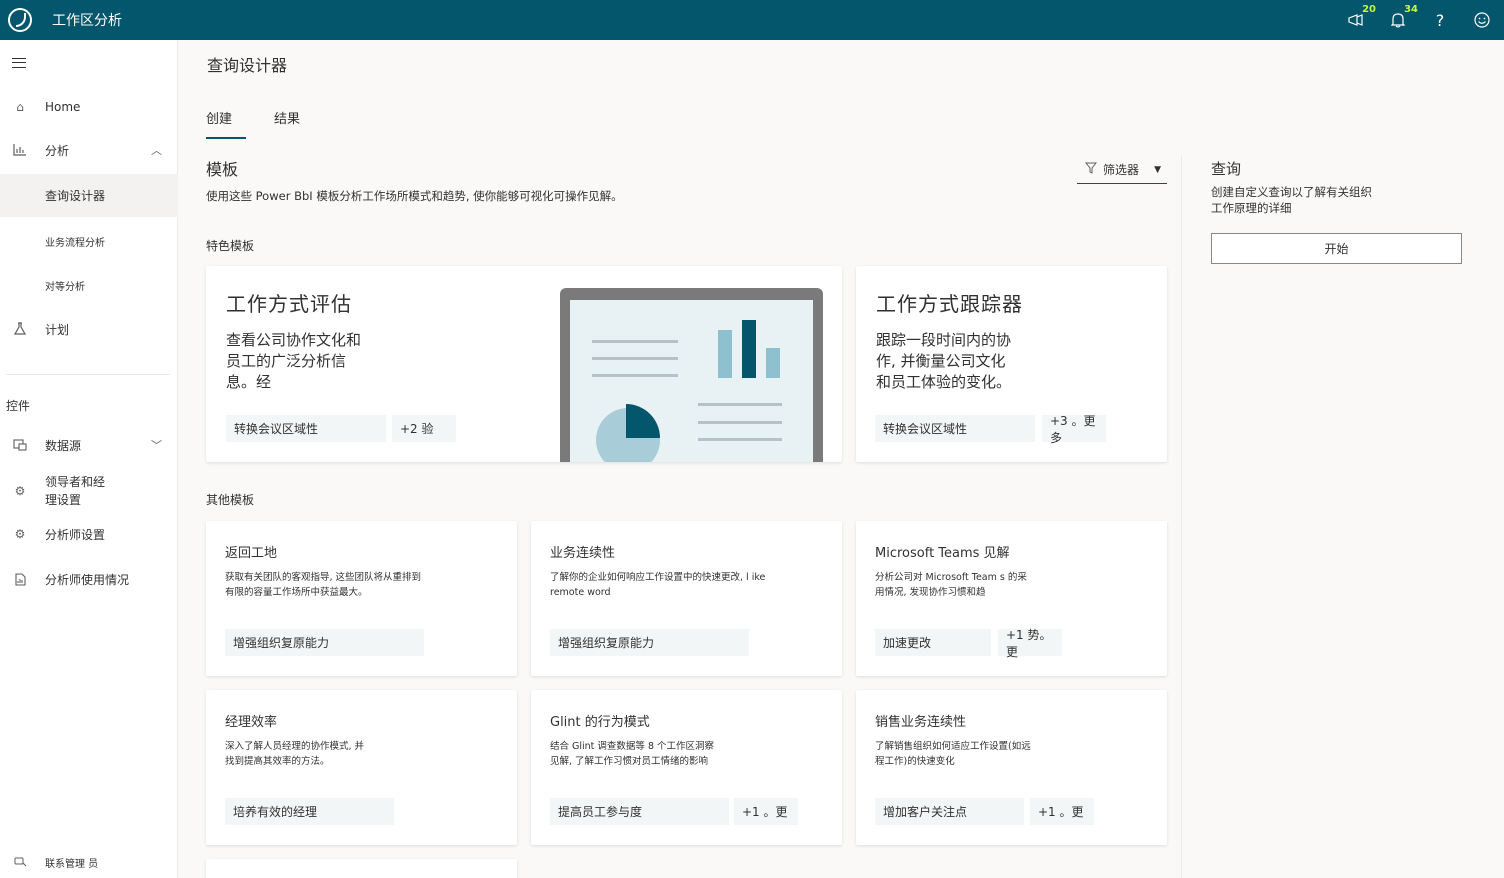 The height and width of the screenshot is (878, 1504). I want to click on sidebar-item-label: 联系管理 员, so click(72, 864).